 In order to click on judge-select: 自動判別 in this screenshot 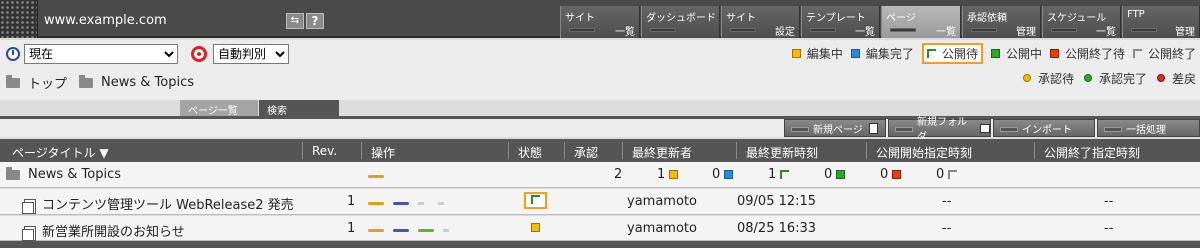, I will do `click(251, 54)`.